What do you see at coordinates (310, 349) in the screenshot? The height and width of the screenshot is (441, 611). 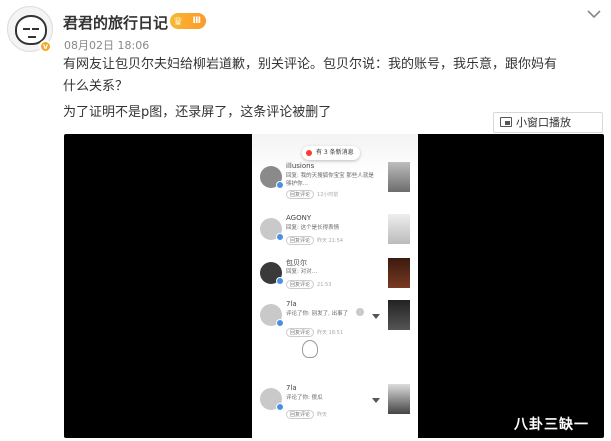 I see `mascot-sticker-icon` at bounding box center [310, 349].